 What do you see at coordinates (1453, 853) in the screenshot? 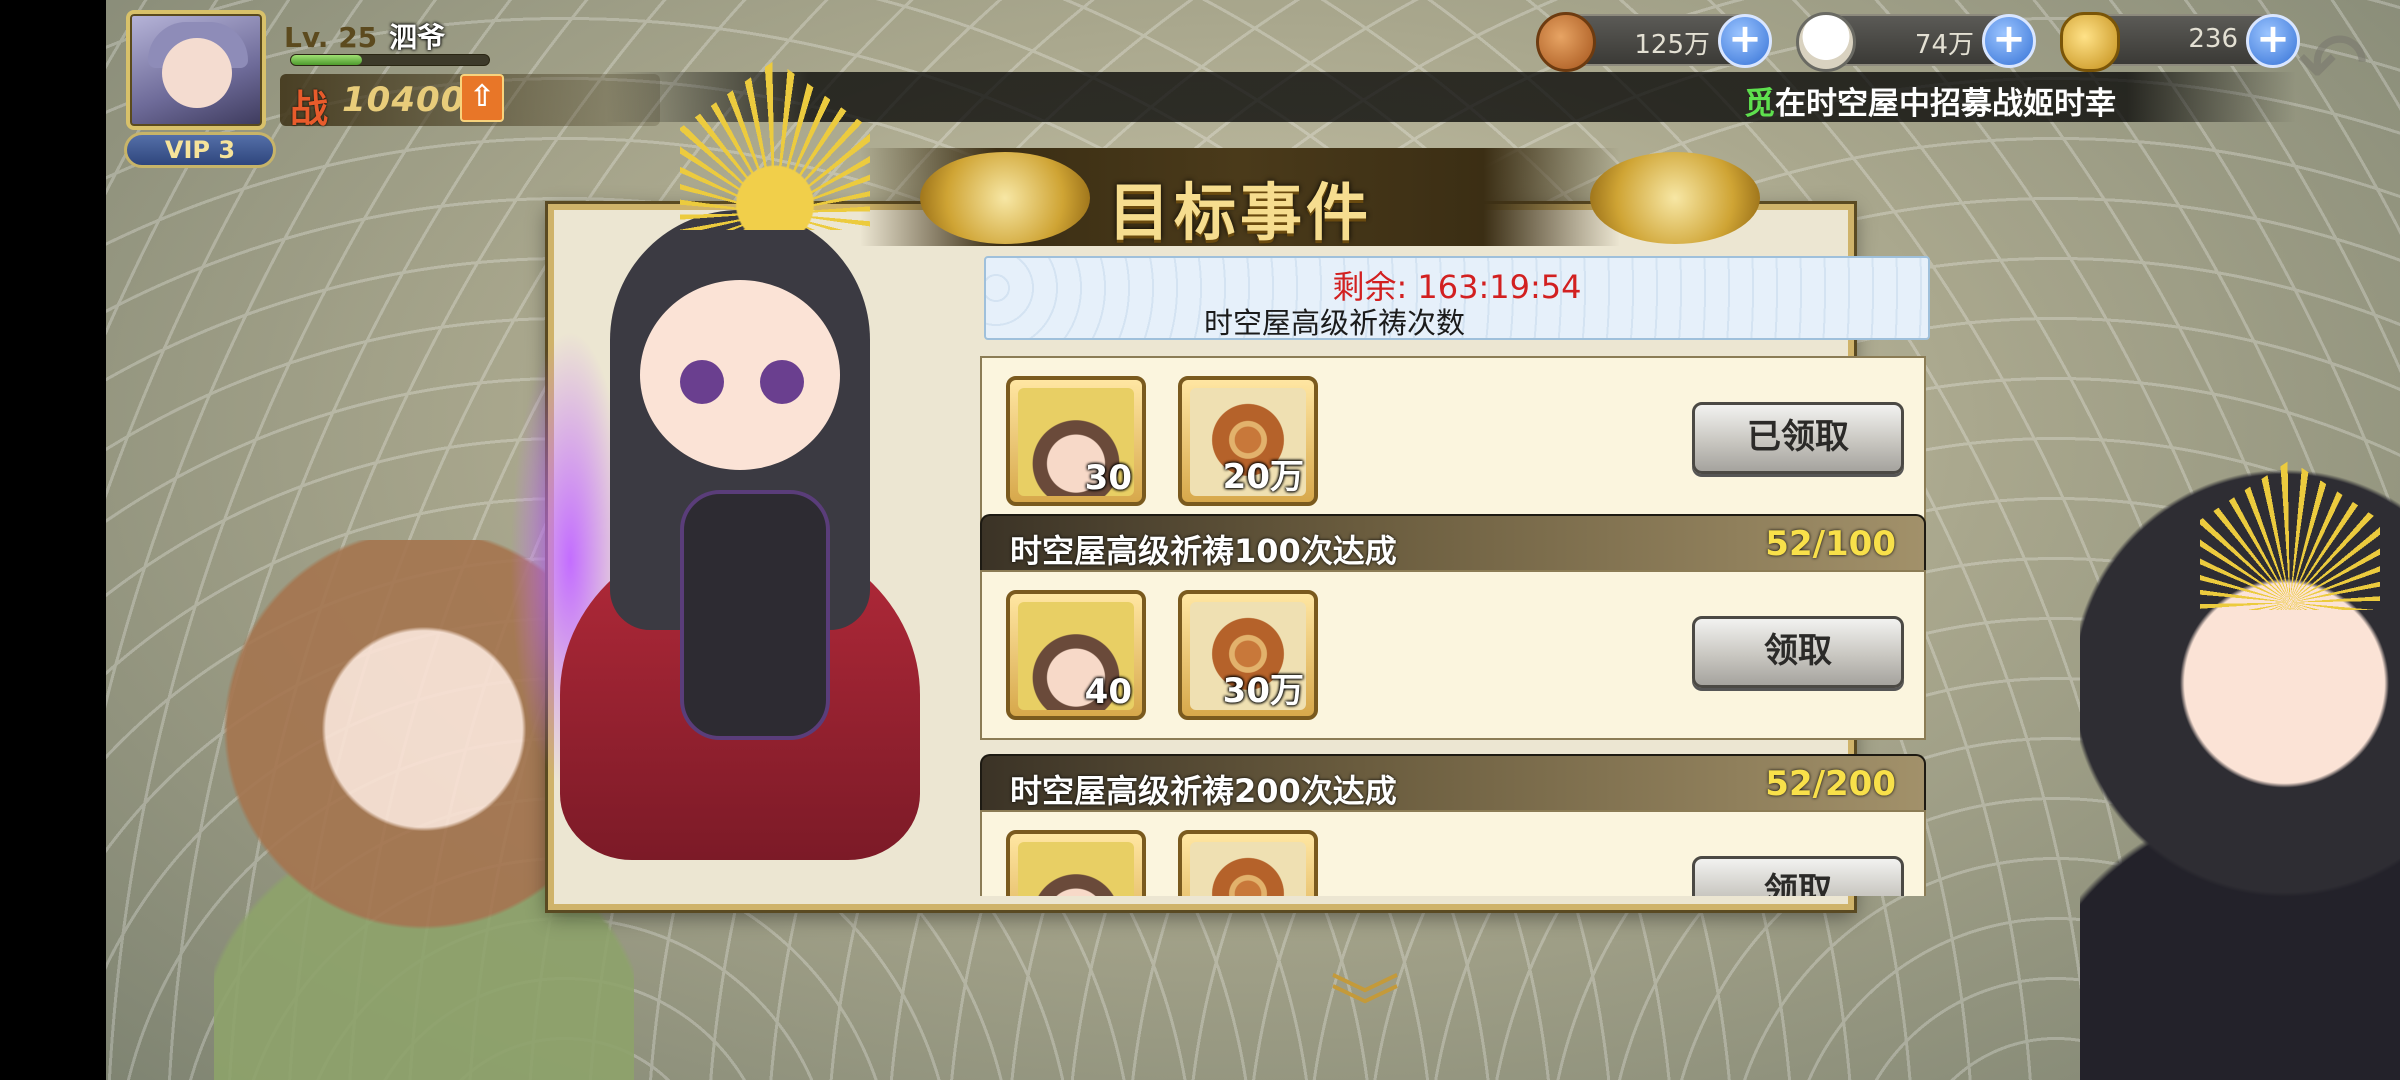
I see `task-body: 领取` at bounding box center [1453, 853].